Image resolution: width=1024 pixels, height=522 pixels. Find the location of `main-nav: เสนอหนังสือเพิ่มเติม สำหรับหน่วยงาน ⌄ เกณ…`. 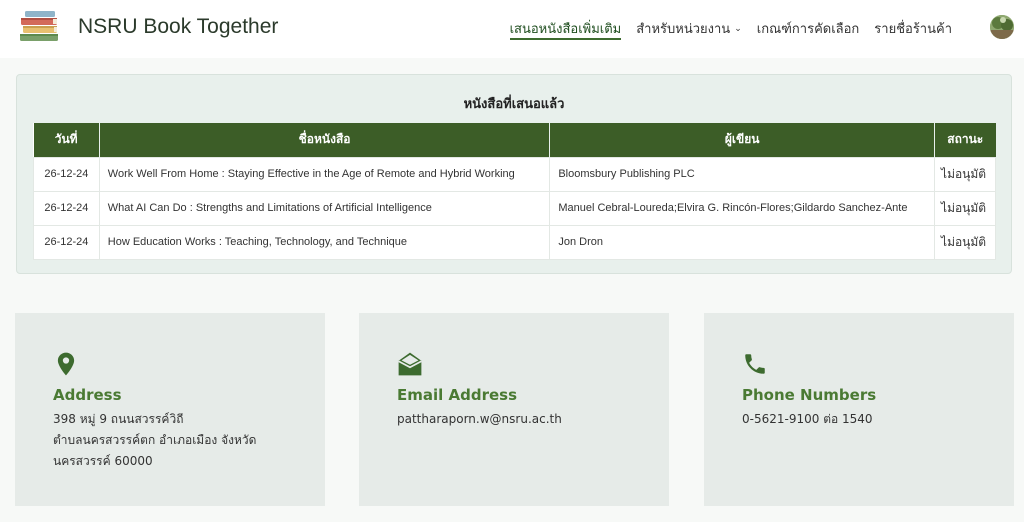

main-nav: เสนอหนังสือเพิ่มเติม สำหรับหน่วยงาน ⌄ เกณ… is located at coordinates (730, 29).